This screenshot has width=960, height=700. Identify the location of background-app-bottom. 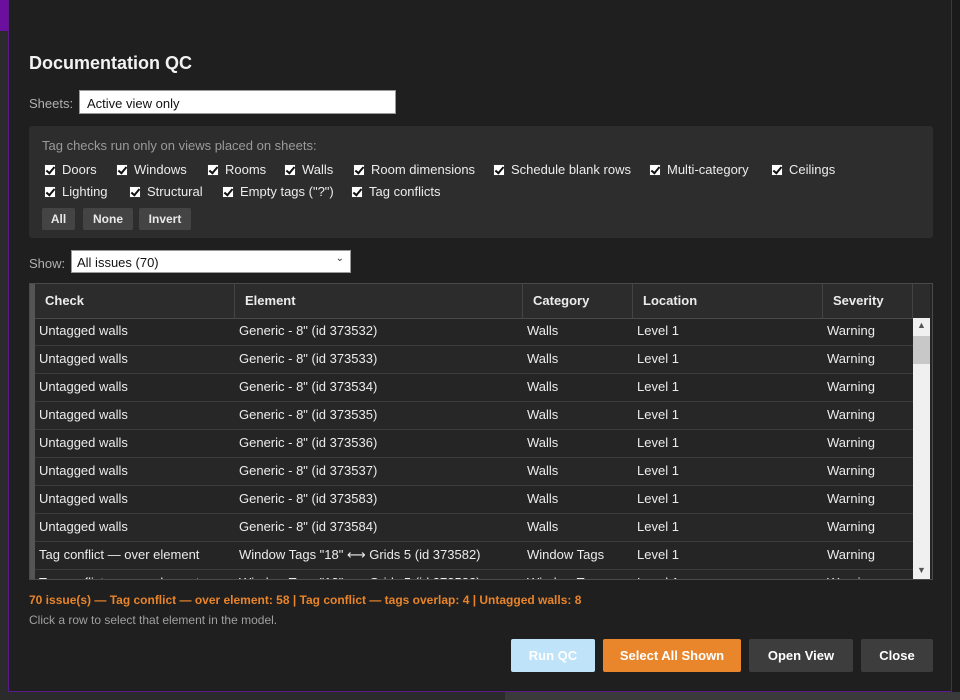
(480, 696).